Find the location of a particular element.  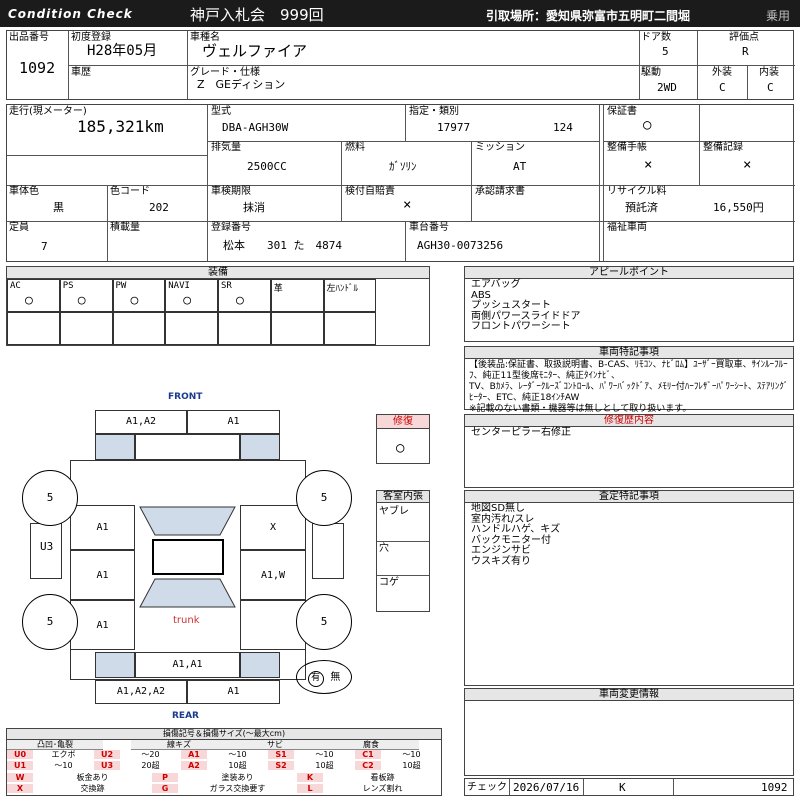

equipment-item: SR ○ is located at coordinates (244, 295).